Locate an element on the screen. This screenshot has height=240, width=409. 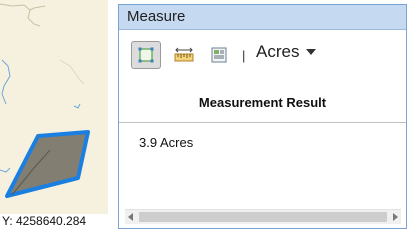
unit-selected-label: Acres is located at coordinates (278, 51).